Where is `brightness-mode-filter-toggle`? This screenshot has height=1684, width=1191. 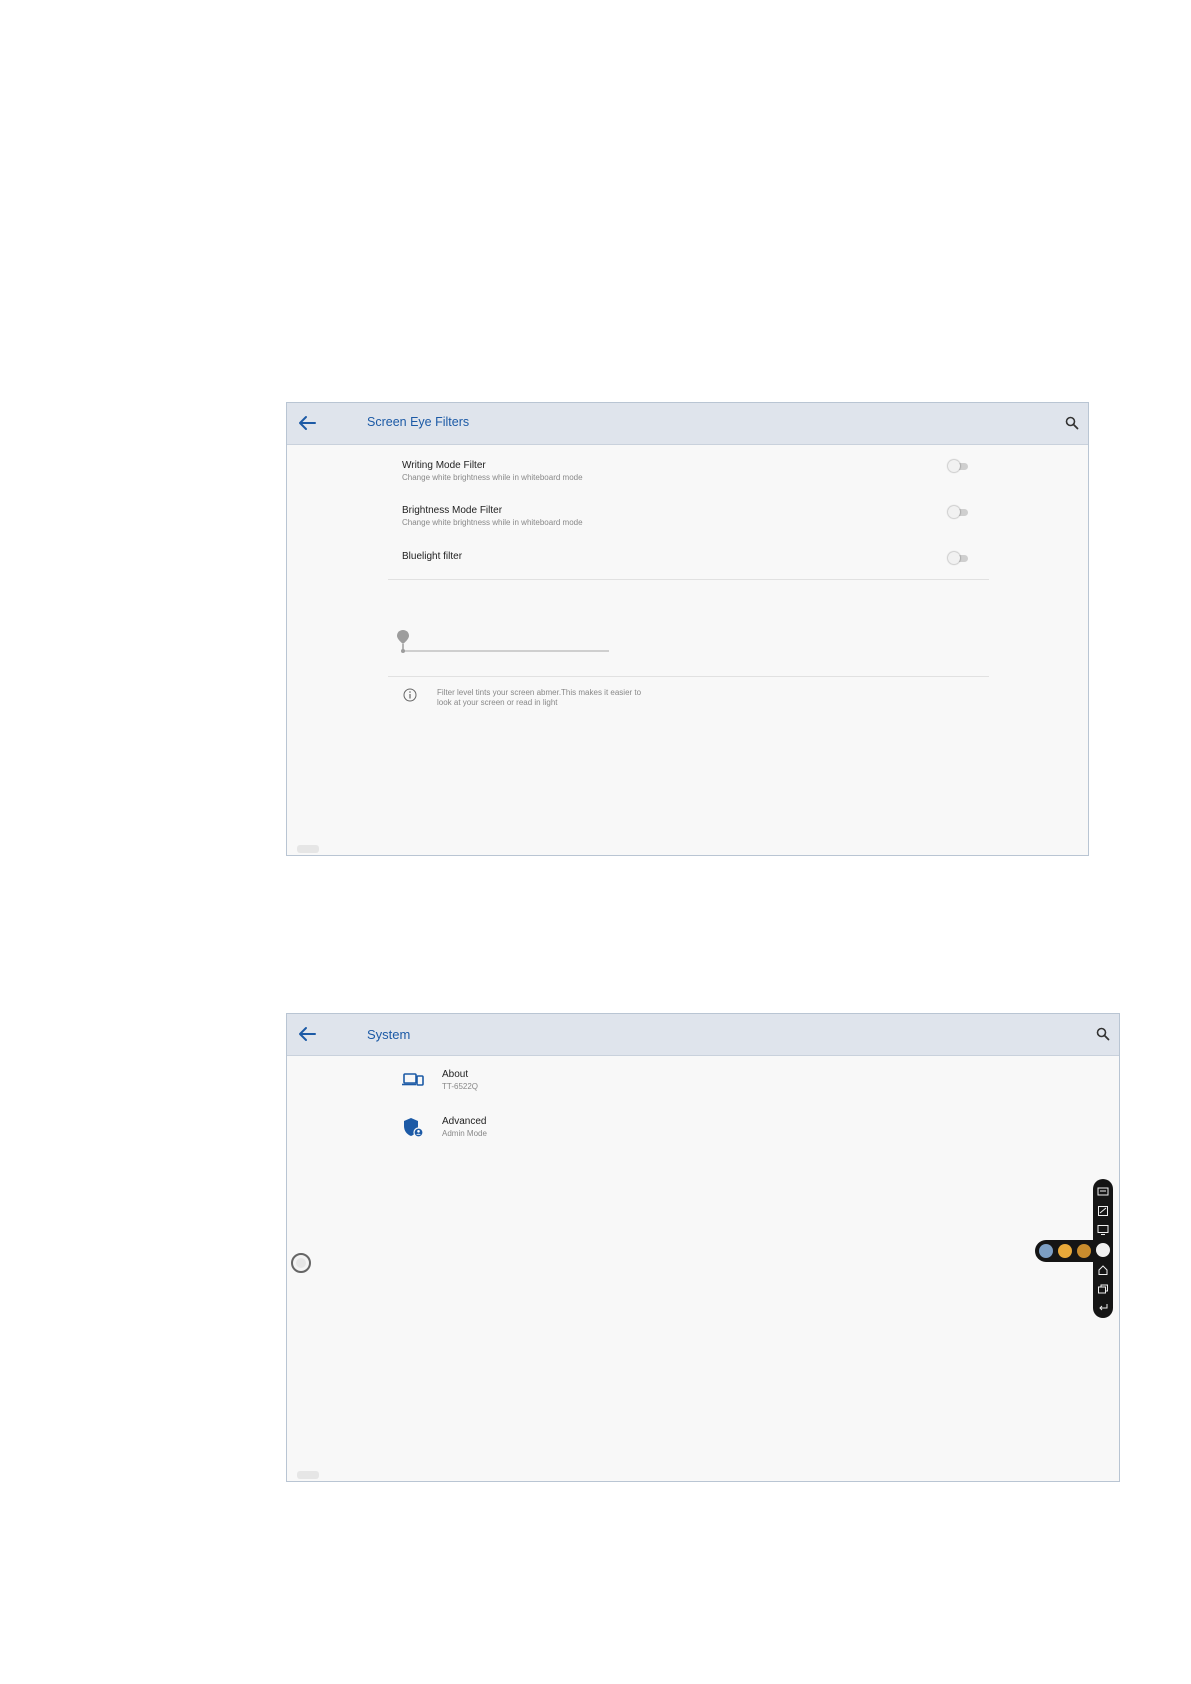
brightness-mode-filter-toggle is located at coordinates (959, 512).